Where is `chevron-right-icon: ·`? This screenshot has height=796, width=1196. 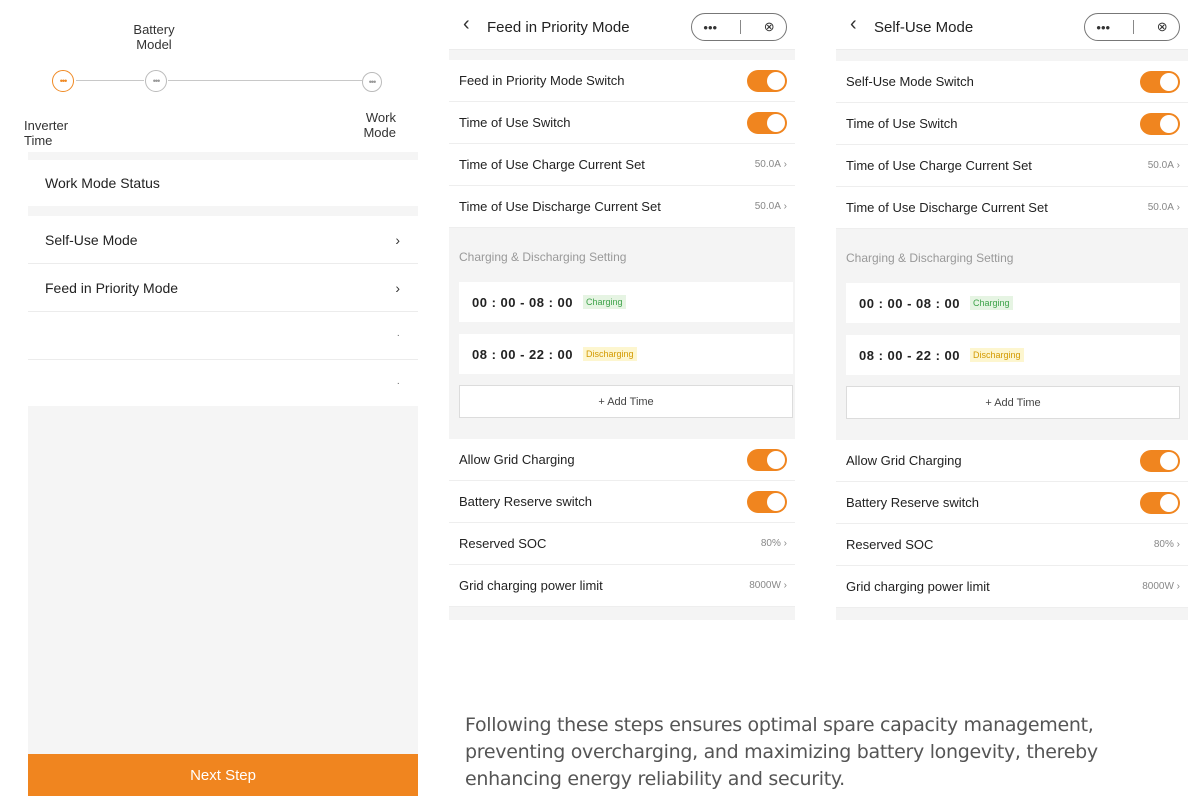
chevron-right-icon: · is located at coordinates (398, 383).